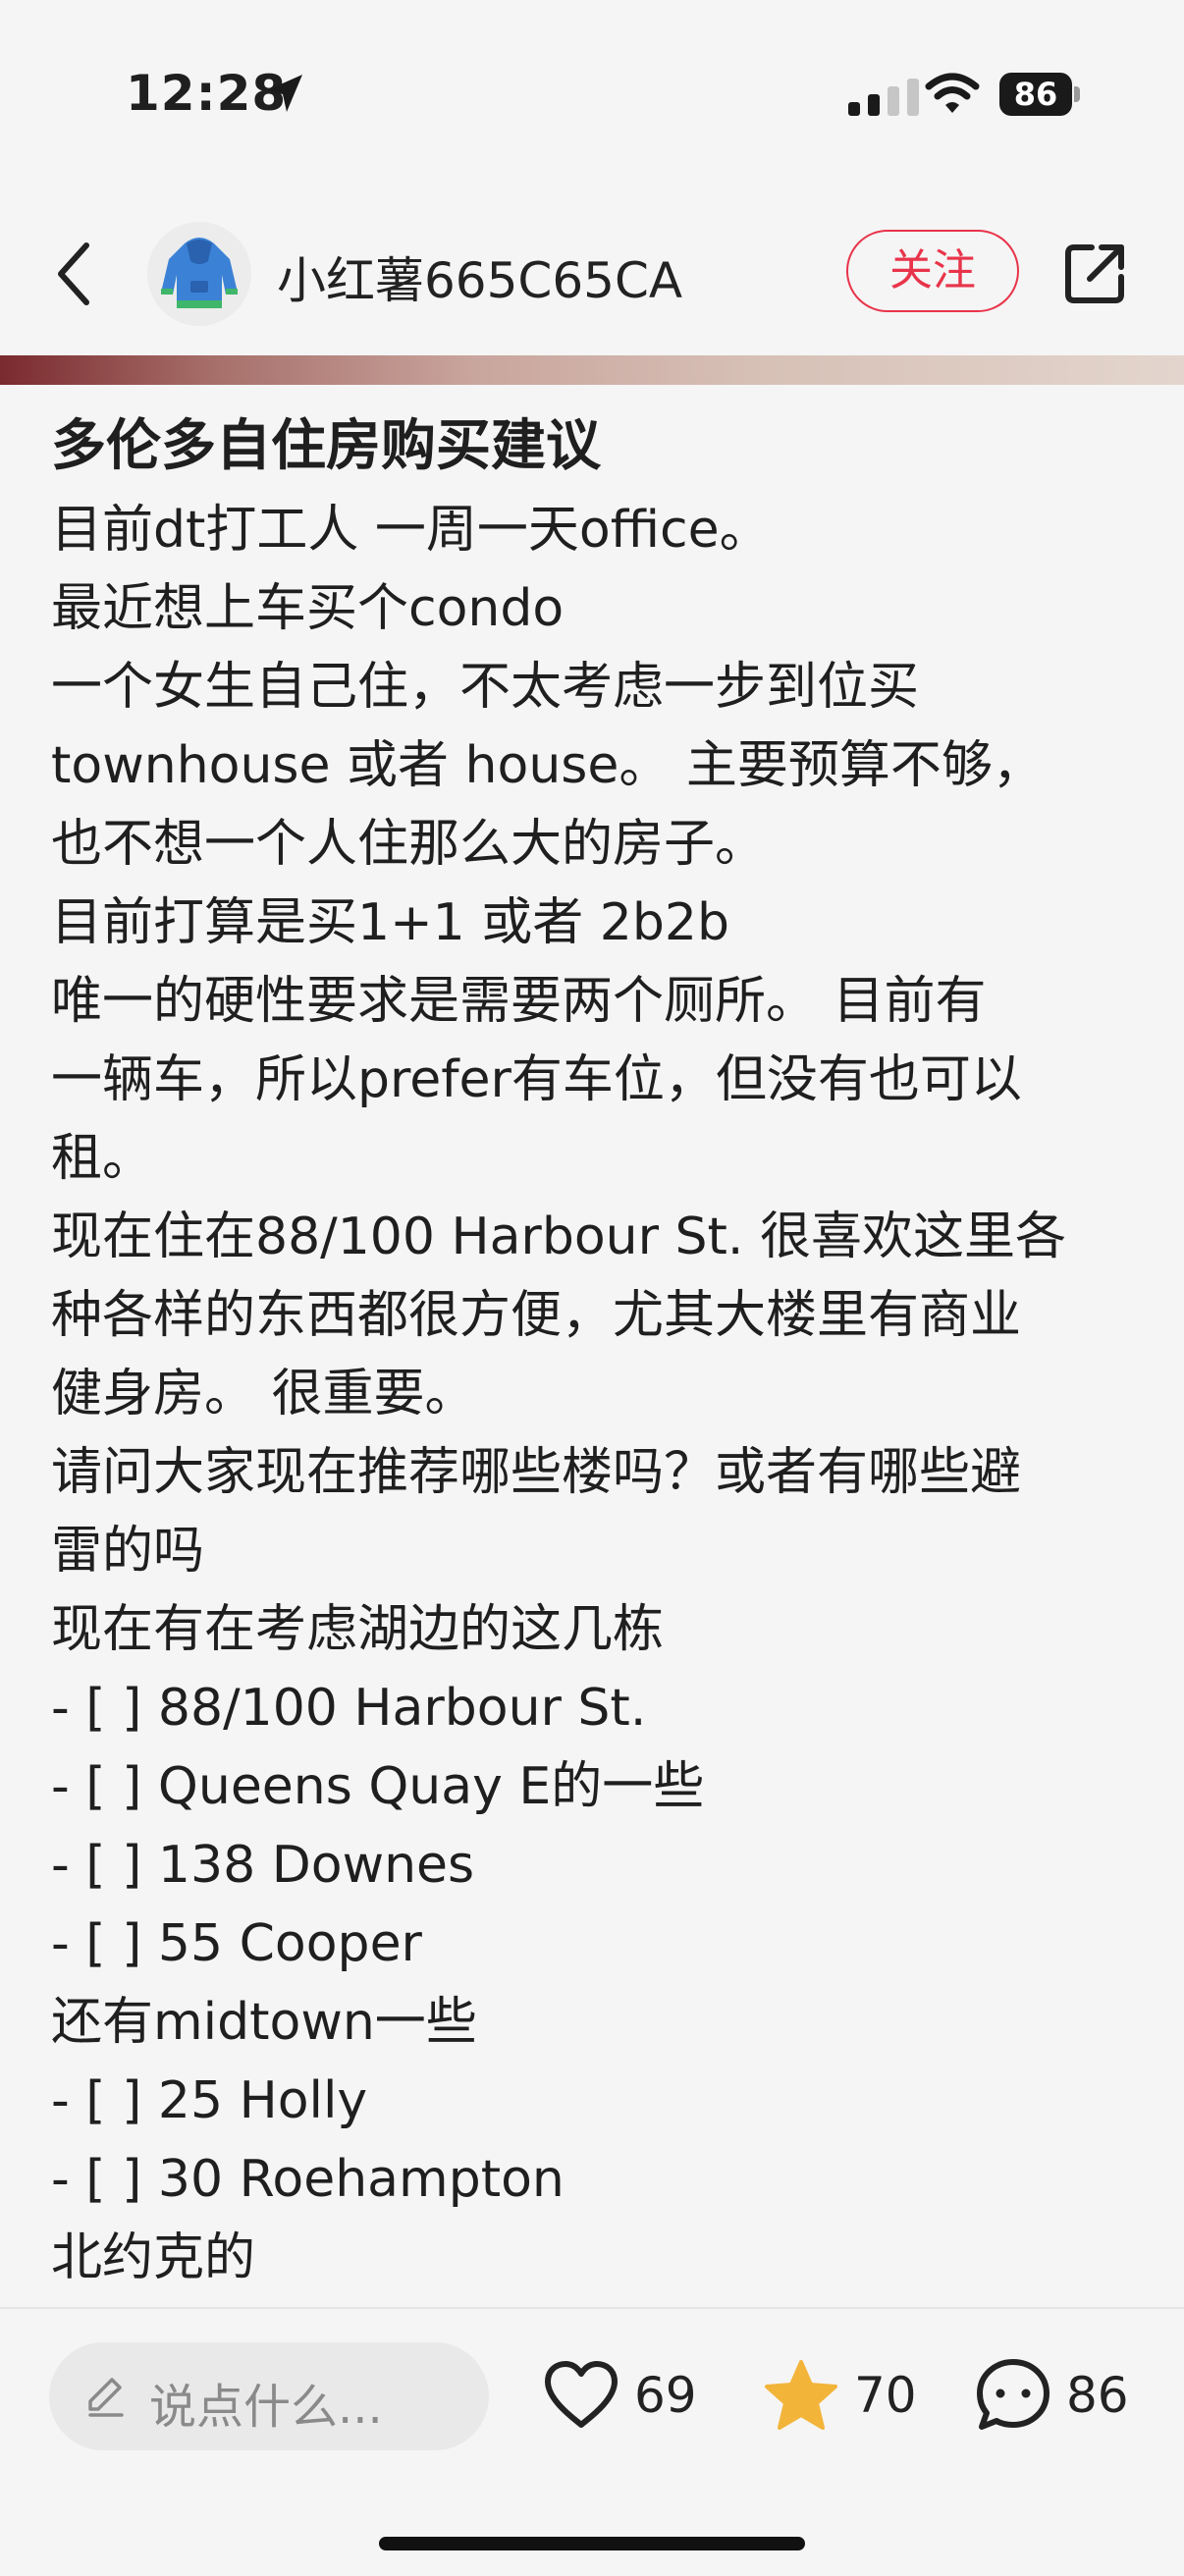 The height and width of the screenshot is (2576, 1184). What do you see at coordinates (1035, 94) in the screenshot?
I see `battery-icon: 86` at bounding box center [1035, 94].